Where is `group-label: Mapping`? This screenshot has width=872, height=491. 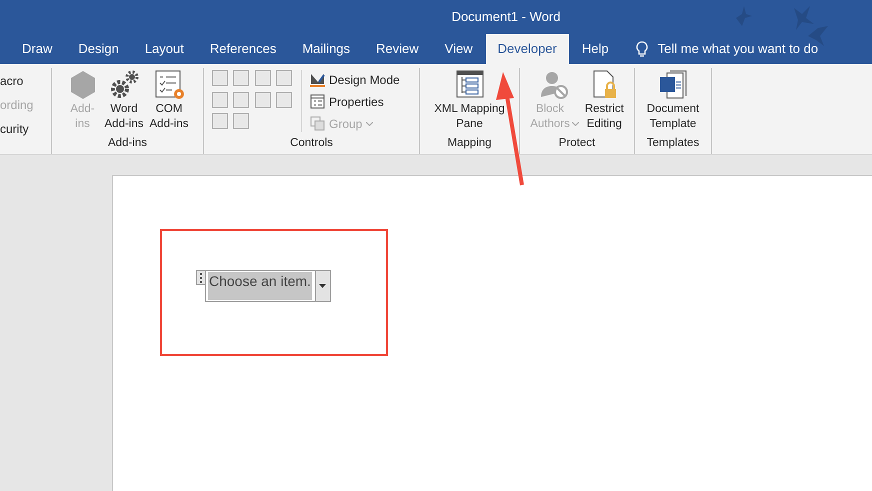 group-label: Mapping is located at coordinates (469, 143).